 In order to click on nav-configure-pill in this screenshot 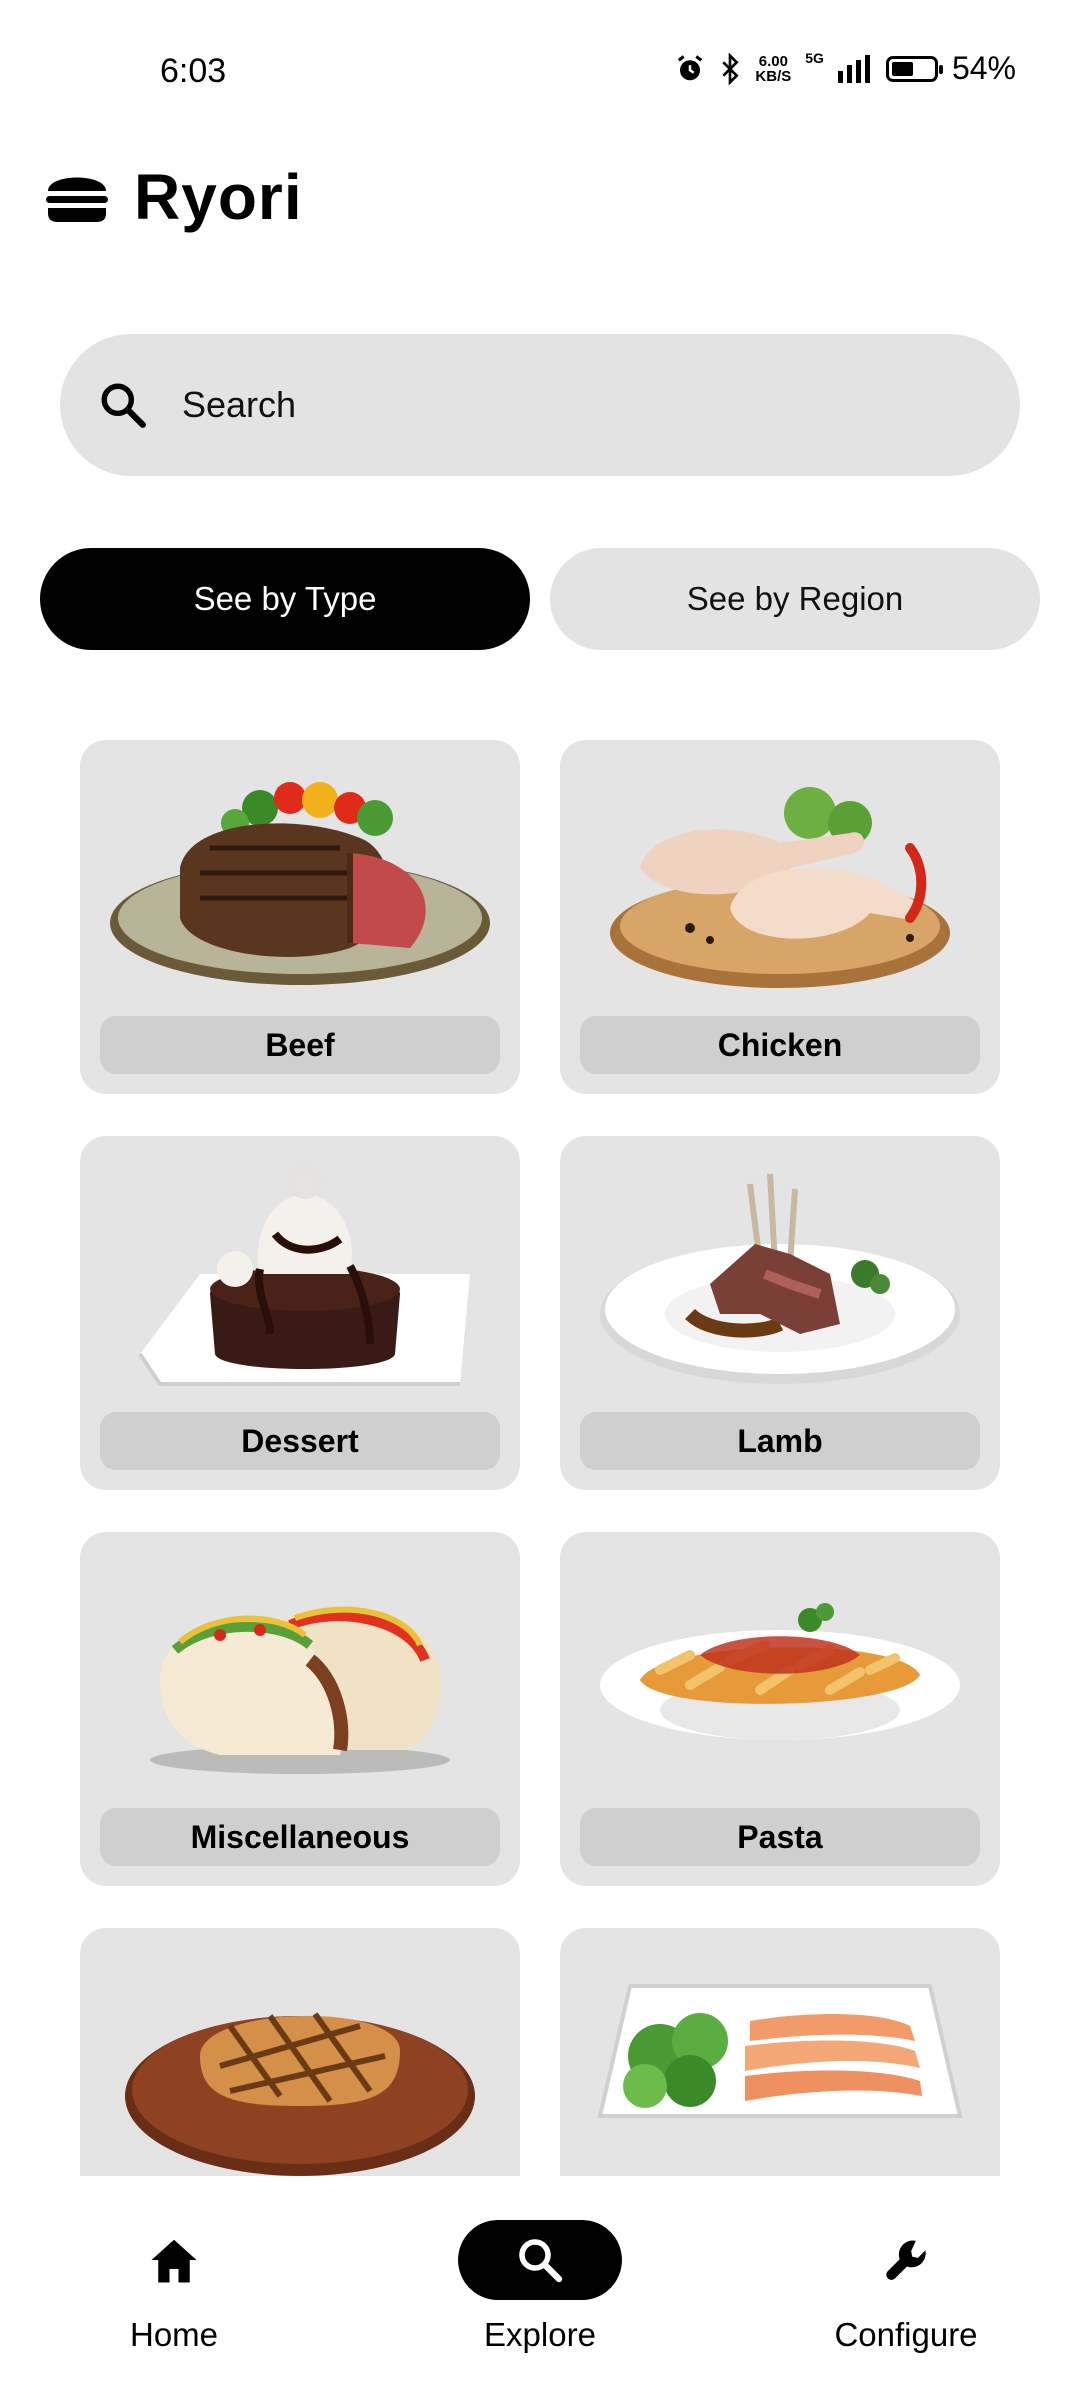, I will do `click(906, 2260)`.